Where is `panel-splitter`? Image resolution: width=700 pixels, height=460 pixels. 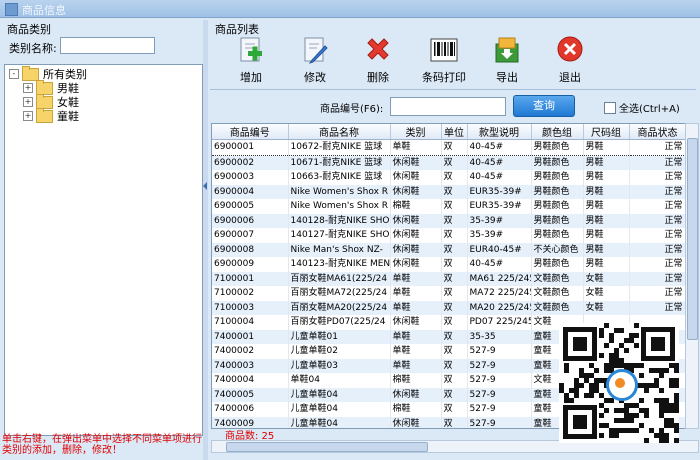
panel-splitter is located at coordinates (205, 240).